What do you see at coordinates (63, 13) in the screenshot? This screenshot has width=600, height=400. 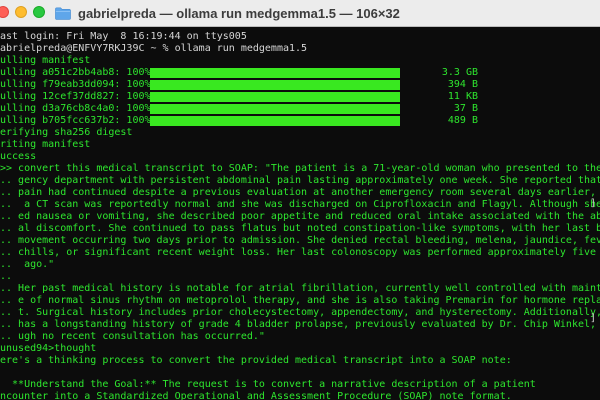 I see `folder-icon` at bounding box center [63, 13].